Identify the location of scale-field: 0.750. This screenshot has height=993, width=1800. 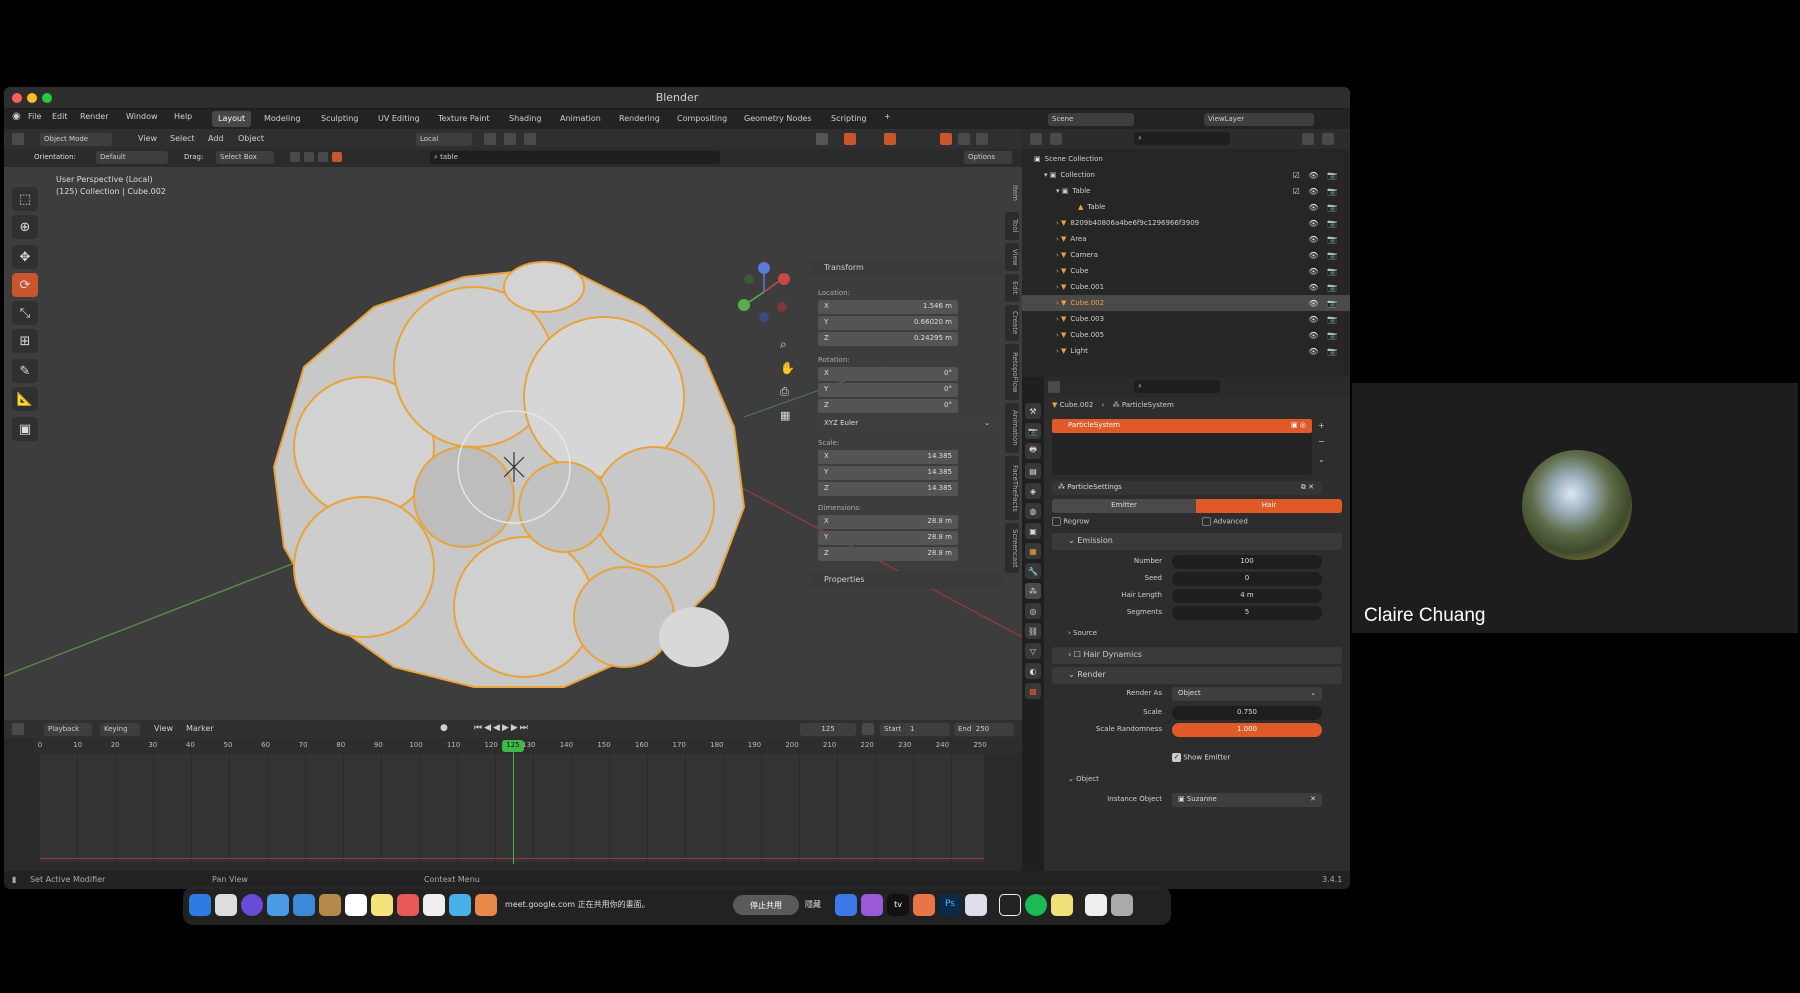
(1247, 713).